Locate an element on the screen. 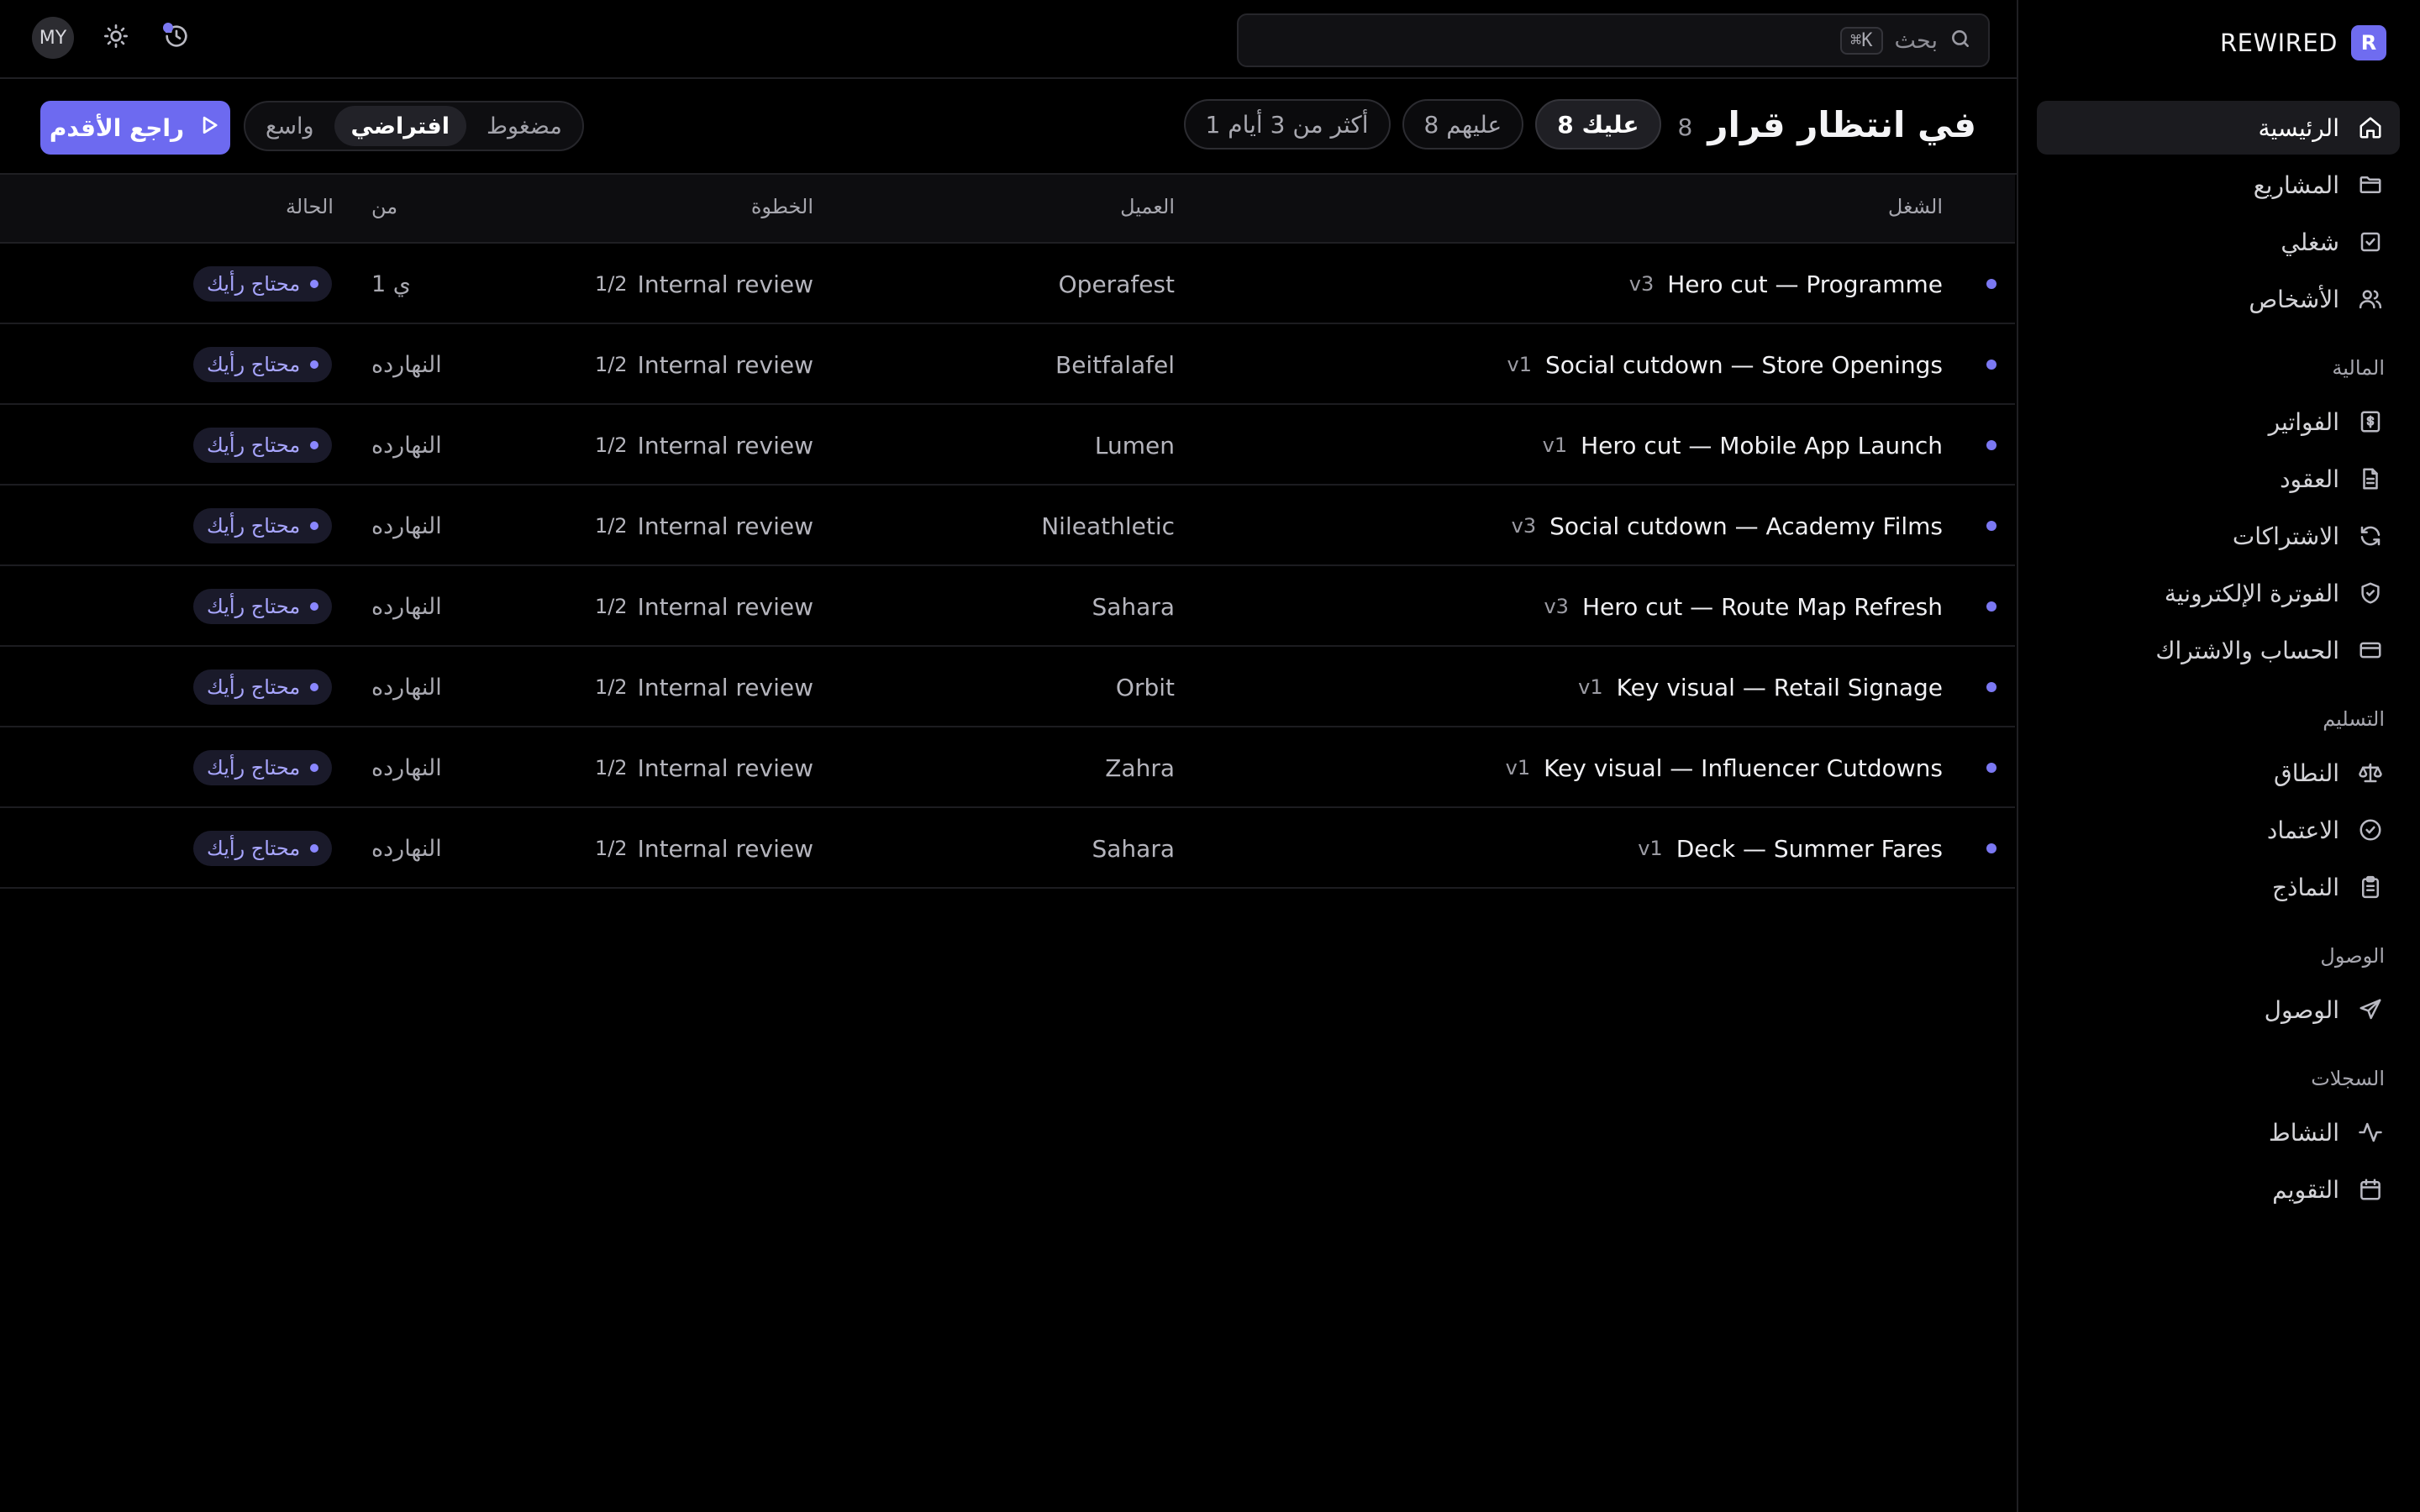  avatar: MY is located at coordinates (53, 38).